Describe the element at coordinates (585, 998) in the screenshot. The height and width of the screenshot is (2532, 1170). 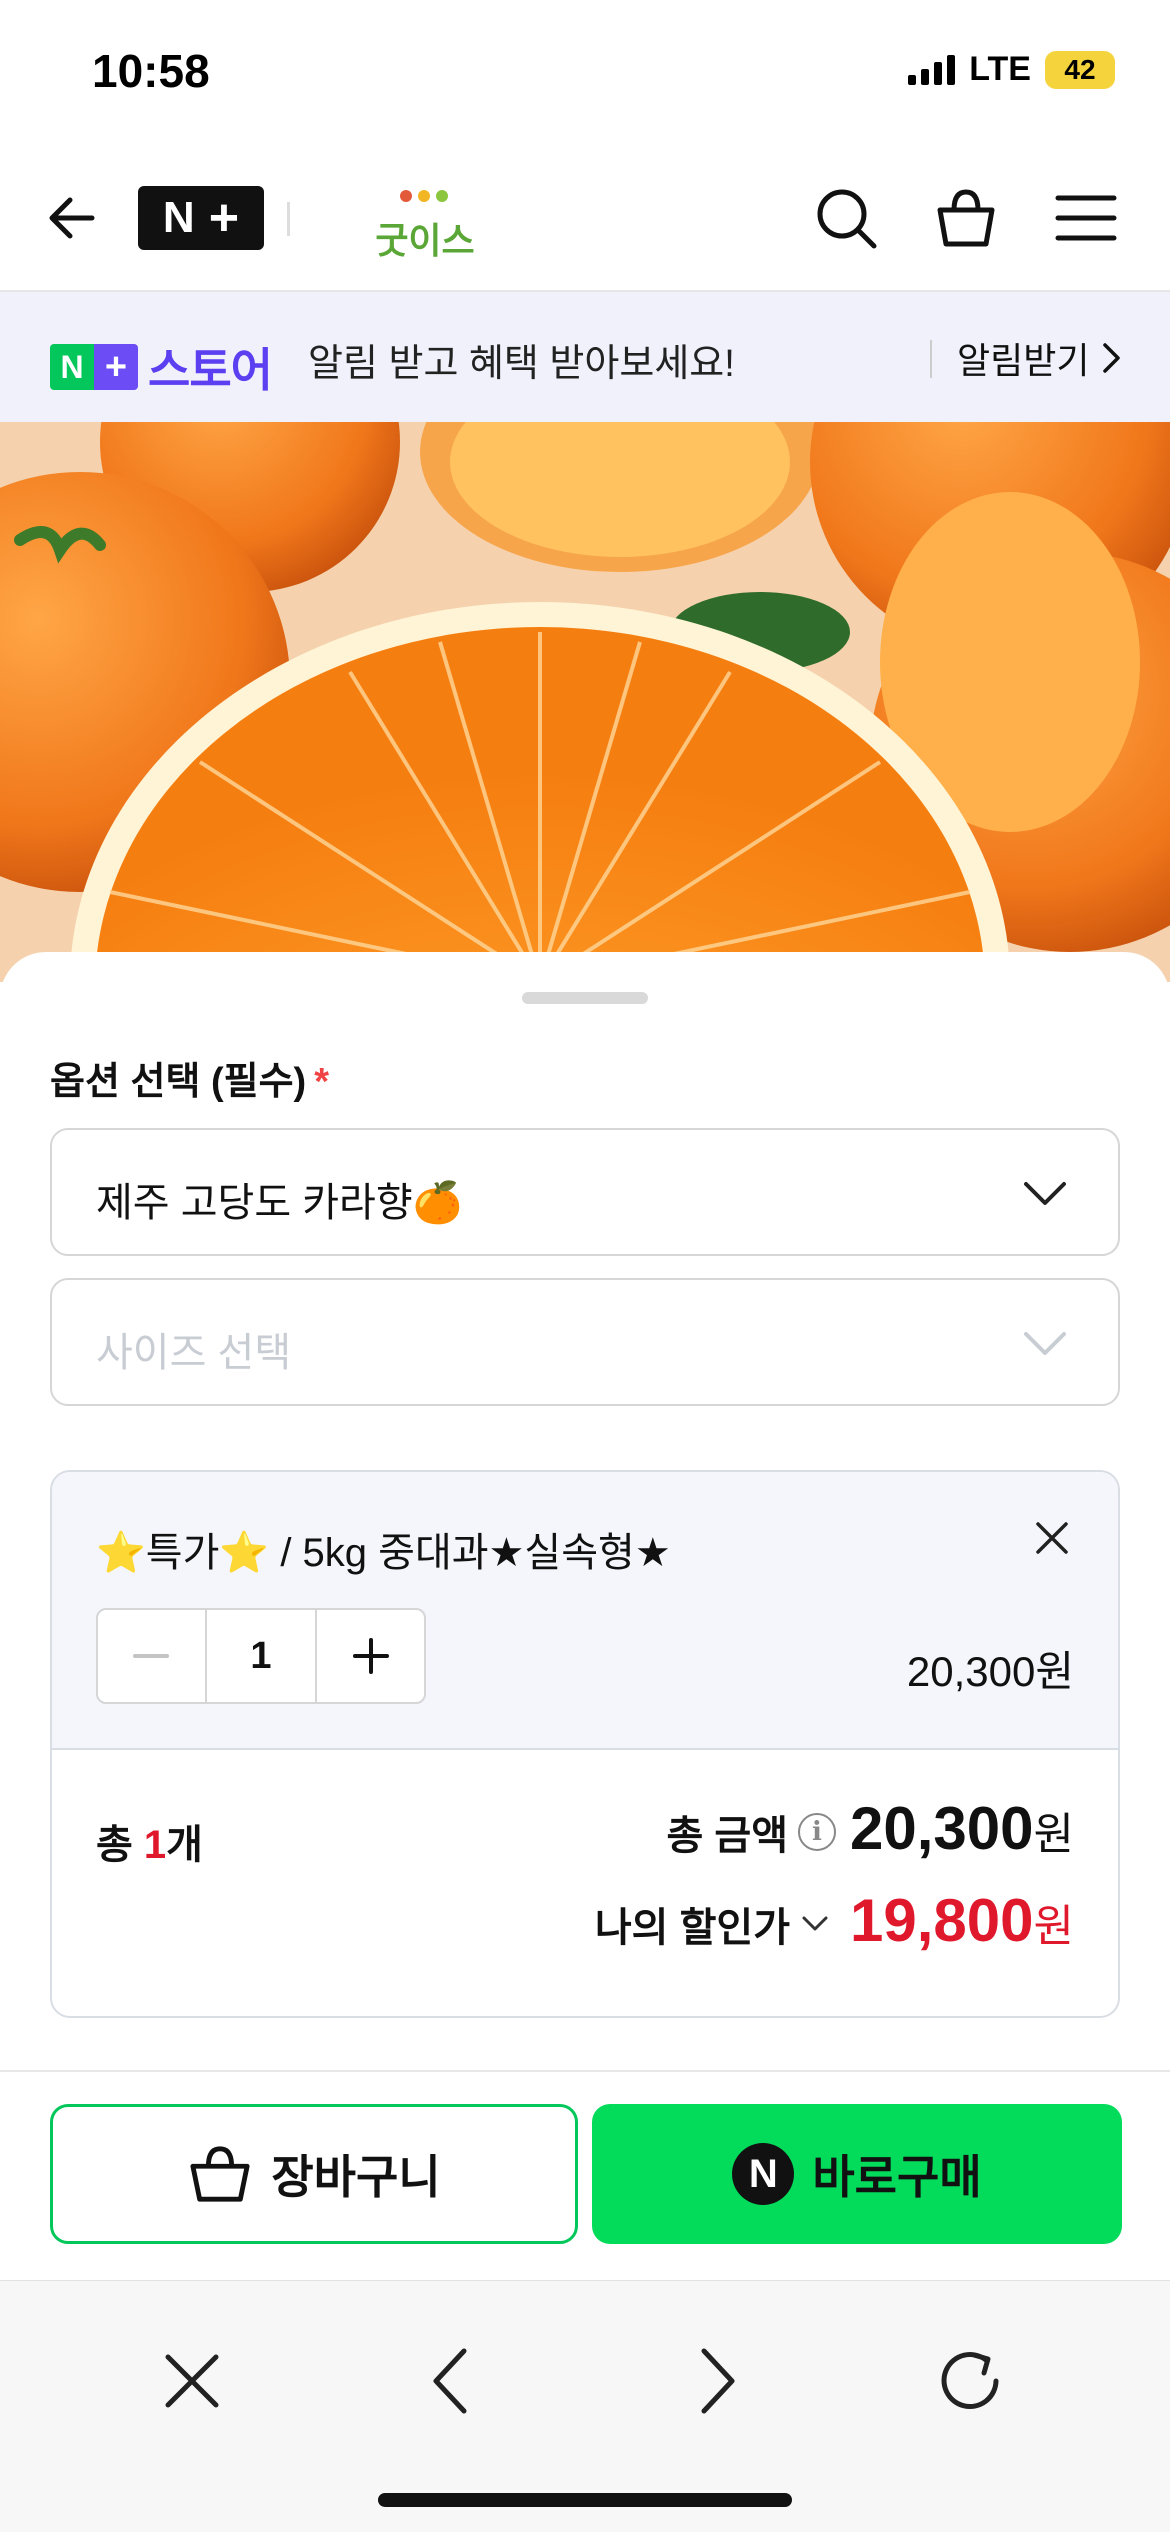
I see `sheet-drag-handle` at that location.